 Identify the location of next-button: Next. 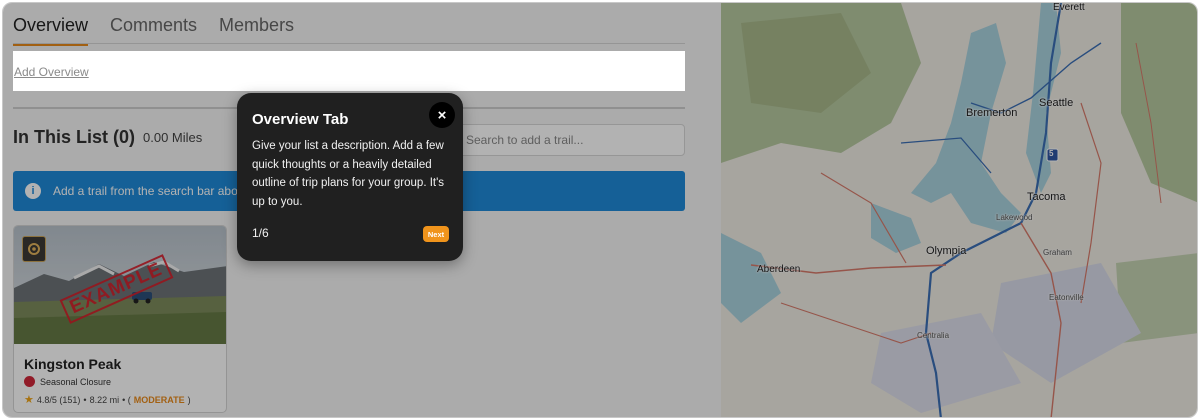
(436, 234).